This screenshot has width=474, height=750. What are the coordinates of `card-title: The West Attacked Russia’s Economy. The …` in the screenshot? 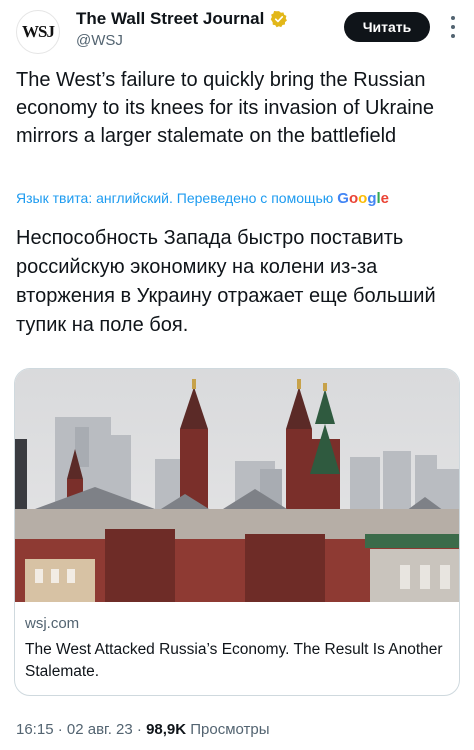 It's located at (234, 660).